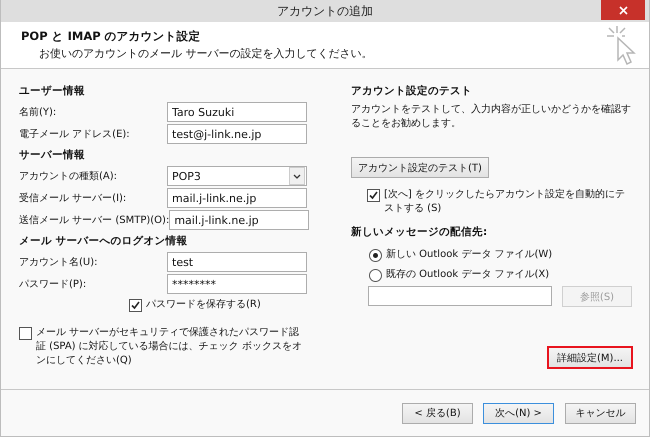  I want to click on close-icon, so click(623, 10).